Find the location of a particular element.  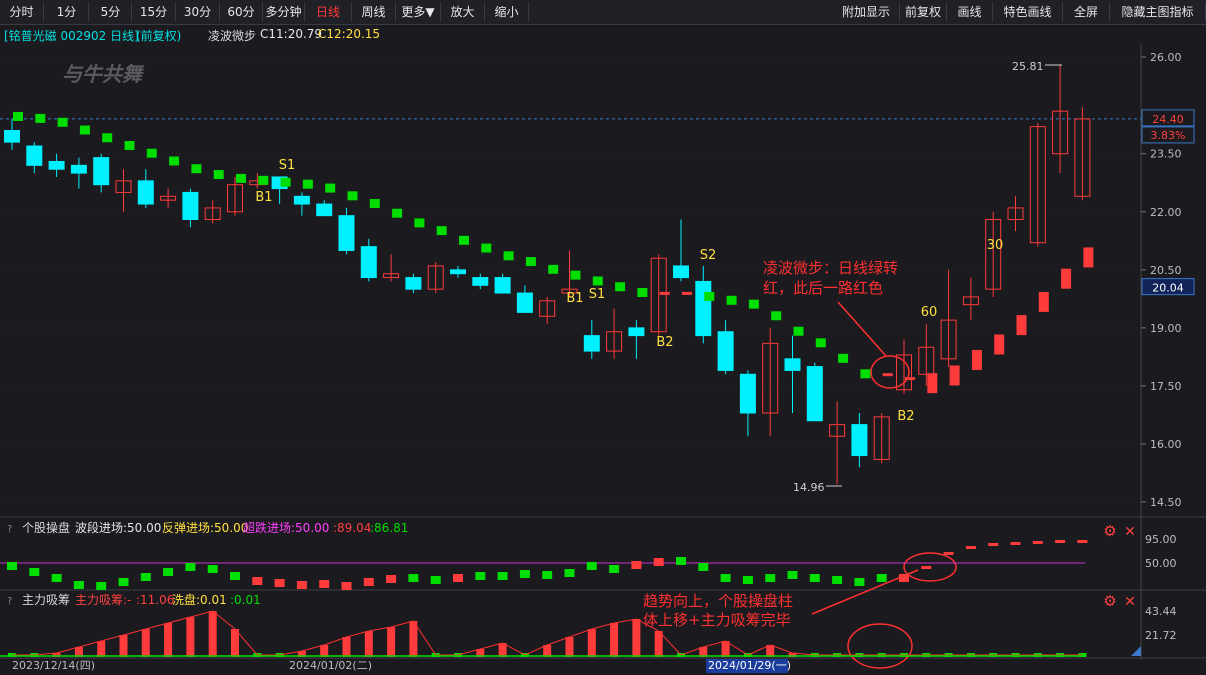

price-tick-4: 19.00 is located at coordinates (1166, 328).